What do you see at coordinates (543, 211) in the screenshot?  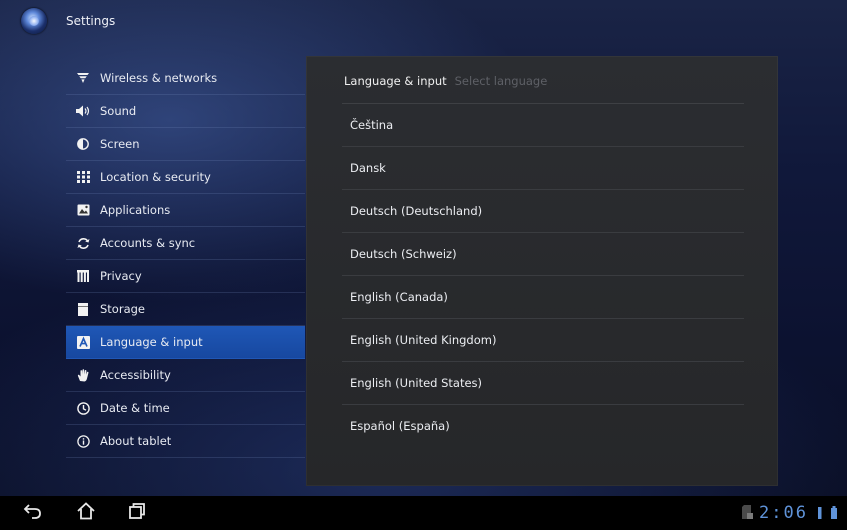 I see `language-item: Deutsch (Deutschland)` at bounding box center [543, 211].